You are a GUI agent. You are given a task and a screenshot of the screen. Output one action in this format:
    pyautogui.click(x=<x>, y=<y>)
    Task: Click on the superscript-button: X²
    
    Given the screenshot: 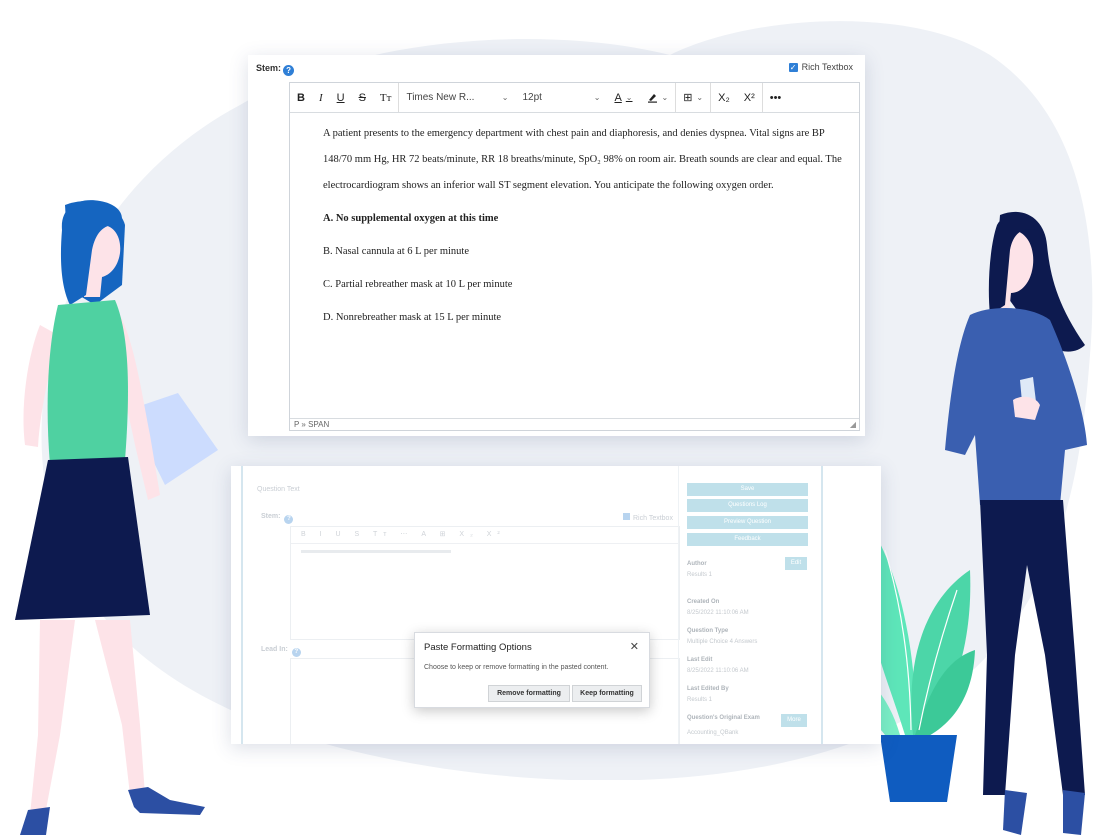 What is the action you would take?
    pyautogui.click(x=749, y=97)
    